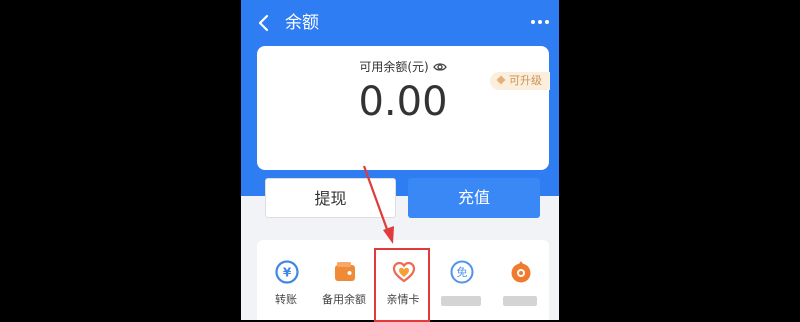 The height and width of the screenshot is (322, 800). I want to click on eye-icon, so click(439, 67).